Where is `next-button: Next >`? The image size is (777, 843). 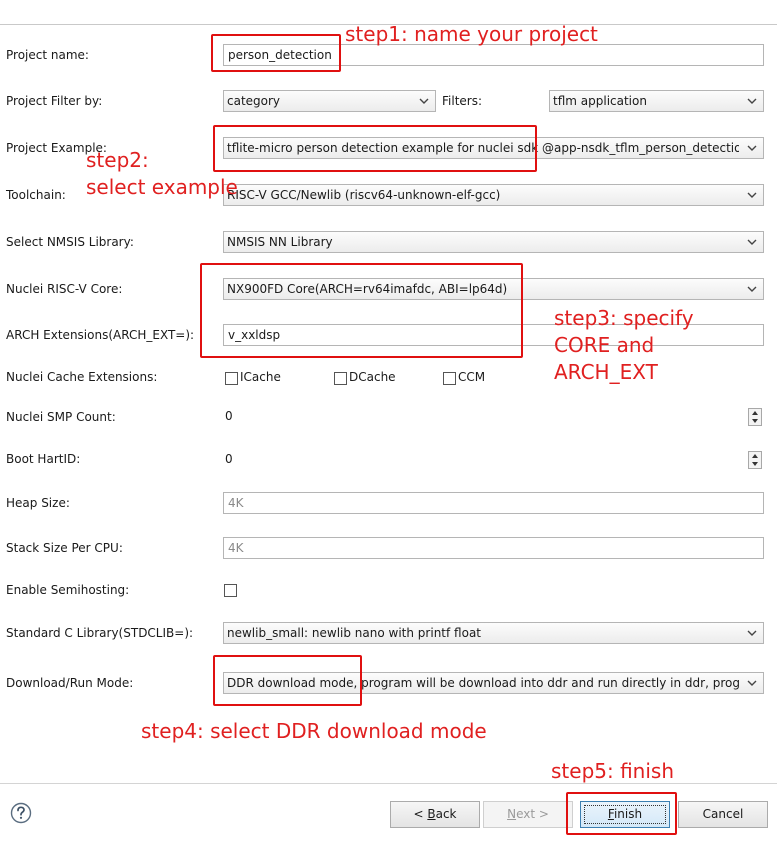 next-button: Next > is located at coordinates (528, 814).